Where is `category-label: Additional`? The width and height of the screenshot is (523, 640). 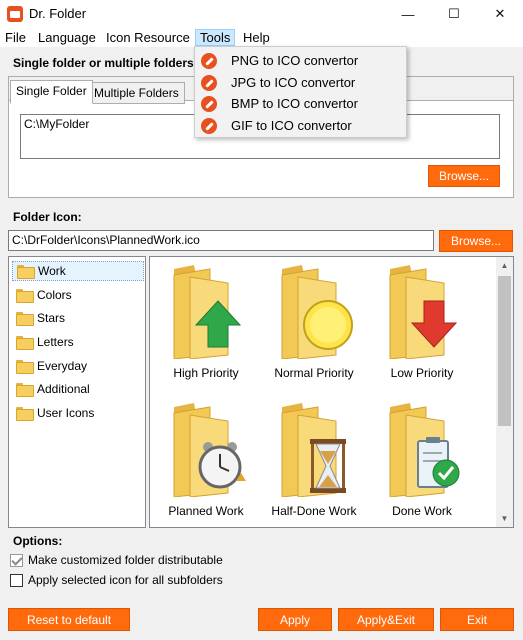
category-label: Additional is located at coordinates (63, 389).